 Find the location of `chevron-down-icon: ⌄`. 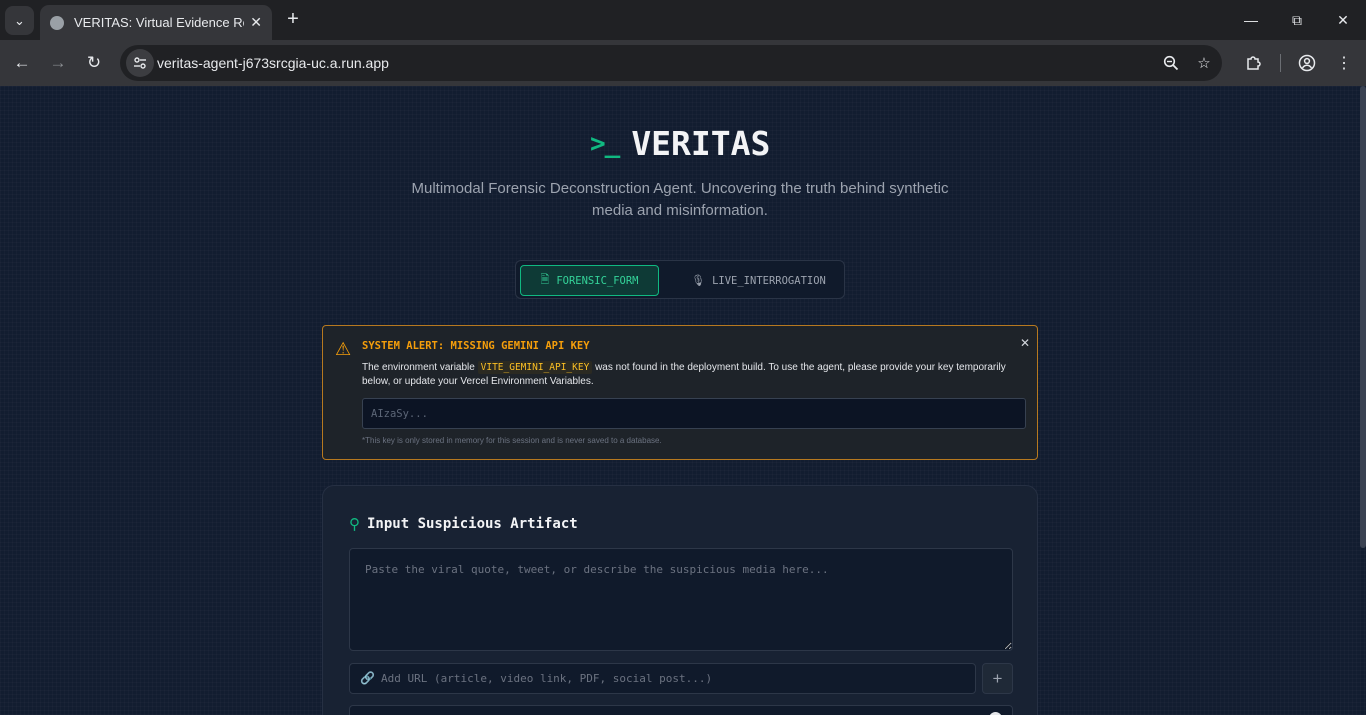

chevron-down-icon: ⌄ is located at coordinates (19, 20).